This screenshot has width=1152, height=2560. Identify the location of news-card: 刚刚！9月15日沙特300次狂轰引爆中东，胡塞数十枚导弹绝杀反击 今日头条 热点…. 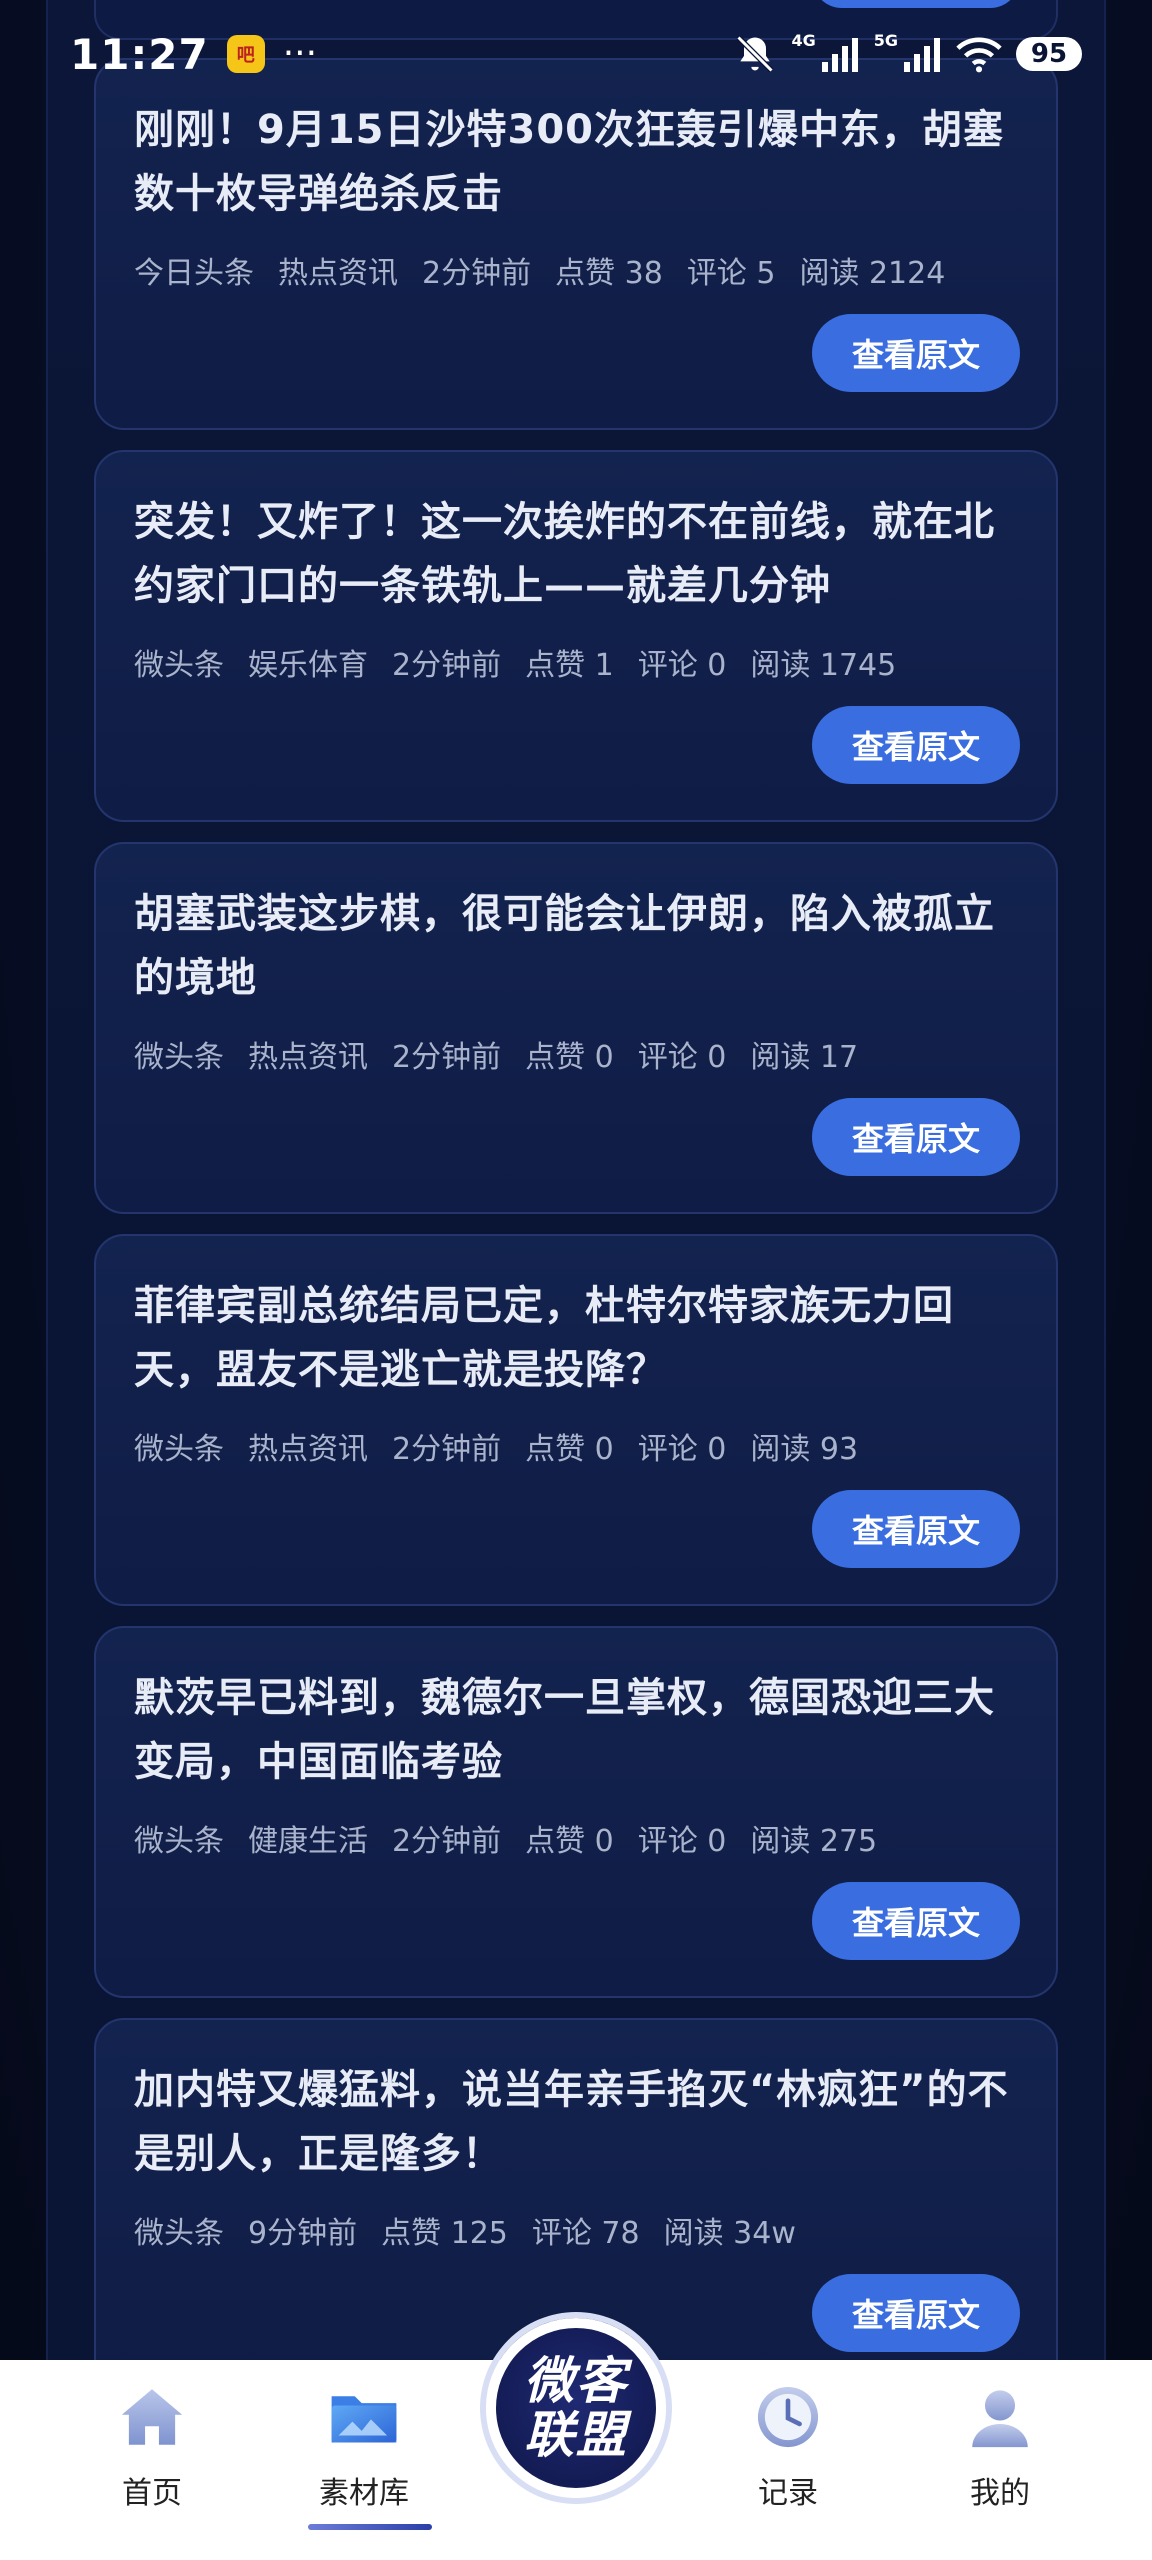
(576, 244).